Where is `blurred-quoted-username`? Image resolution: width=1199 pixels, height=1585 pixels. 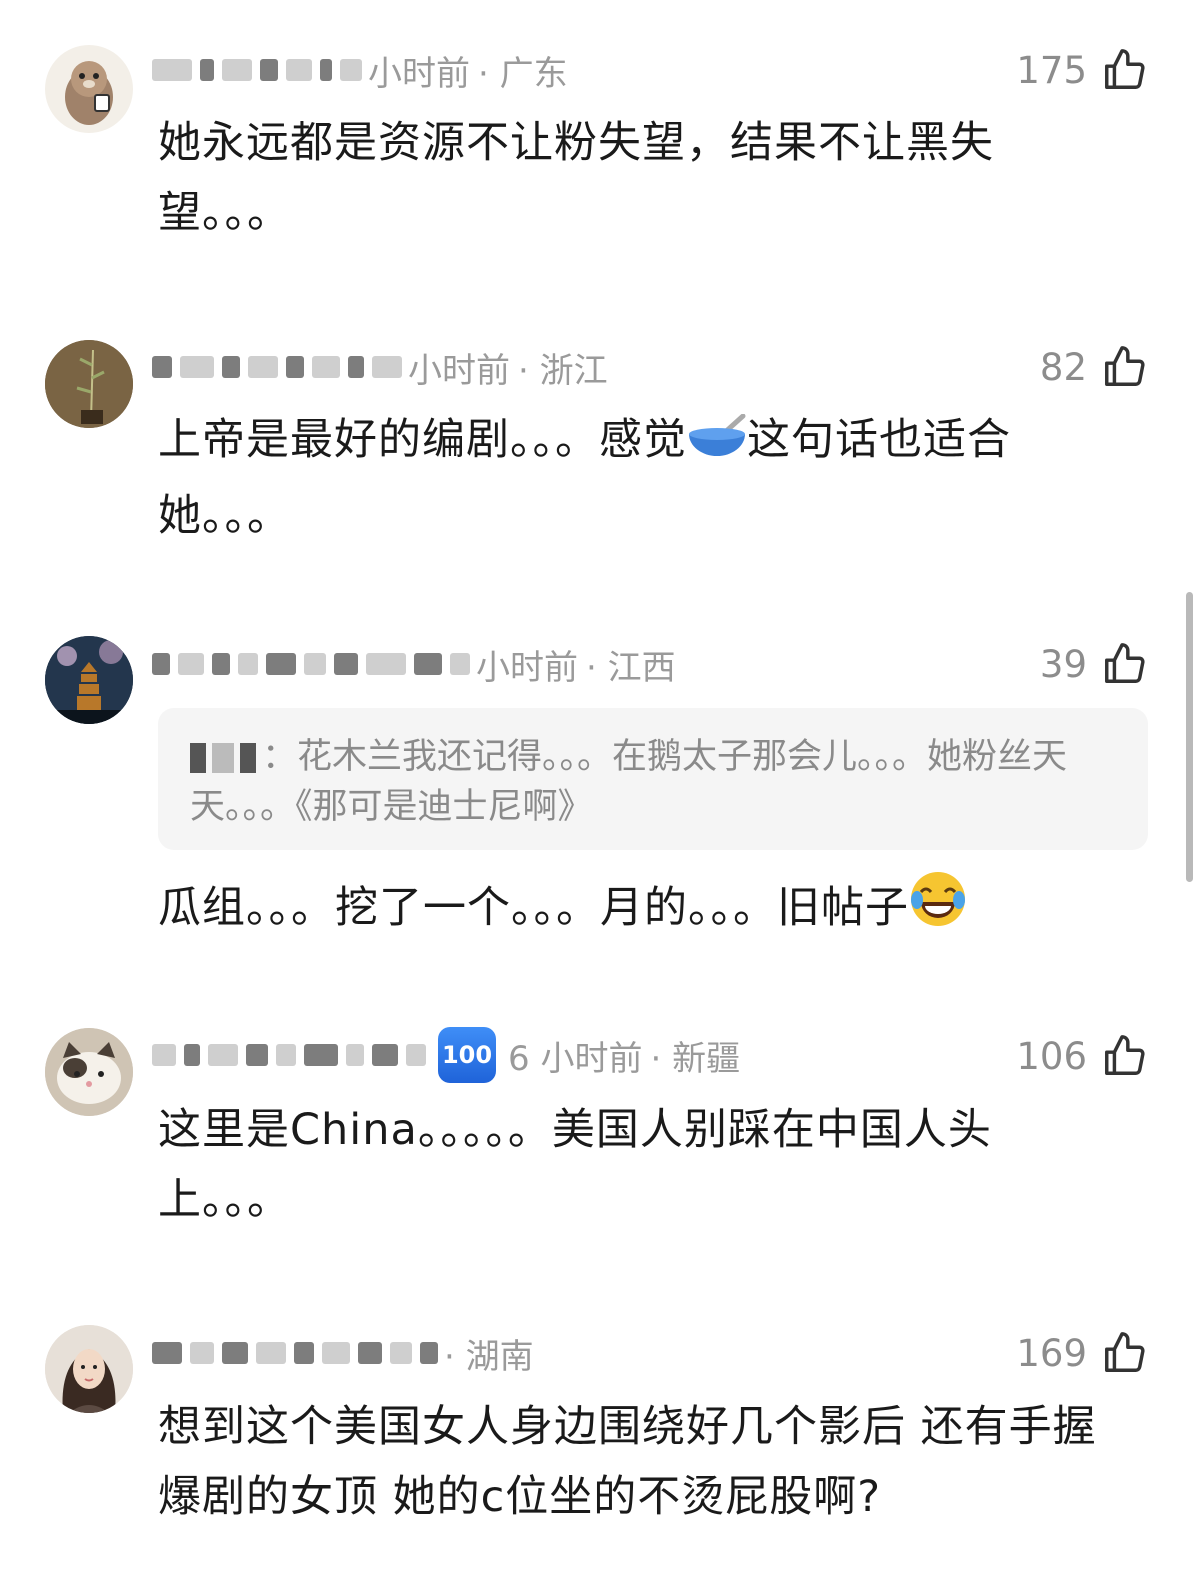
blurred-quoted-username is located at coordinates (223, 758).